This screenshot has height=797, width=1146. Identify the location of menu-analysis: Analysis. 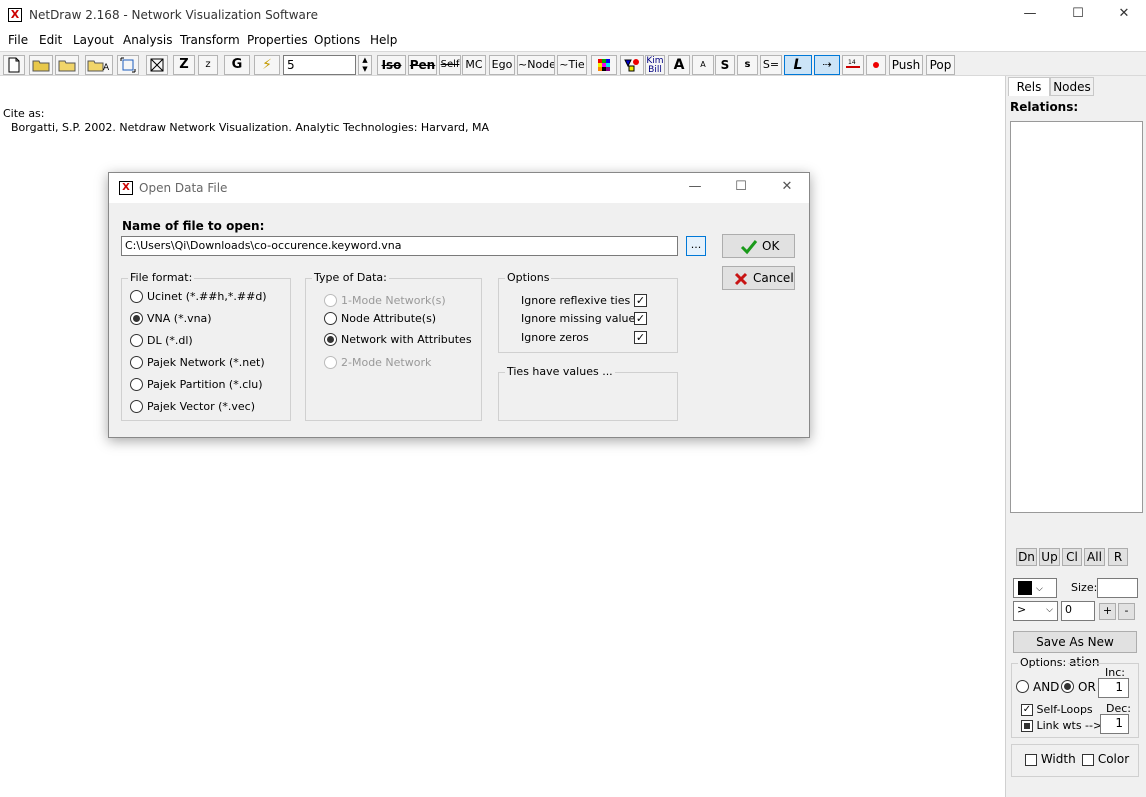
(147, 40).